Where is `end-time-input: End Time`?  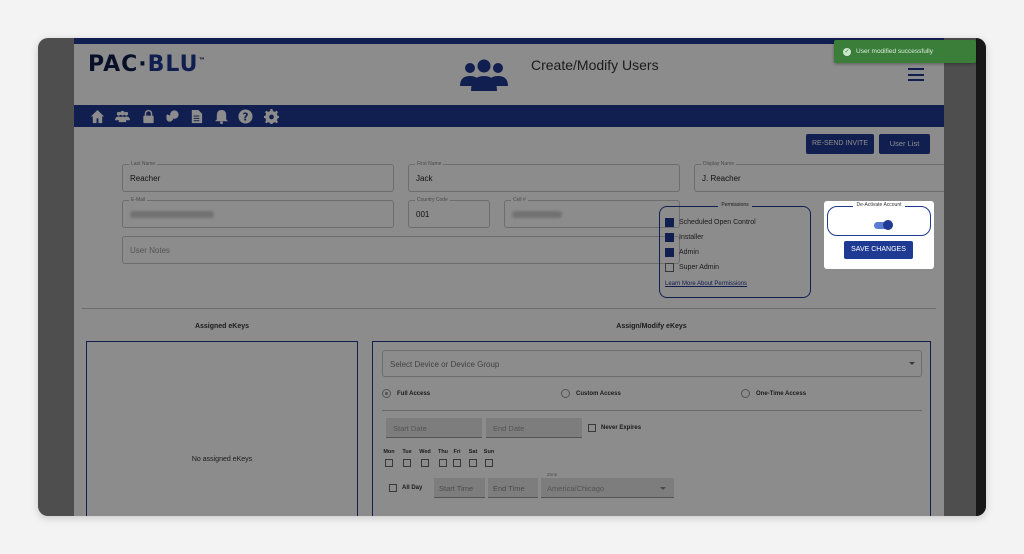
end-time-input: End Time is located at coordinates (513, 488).